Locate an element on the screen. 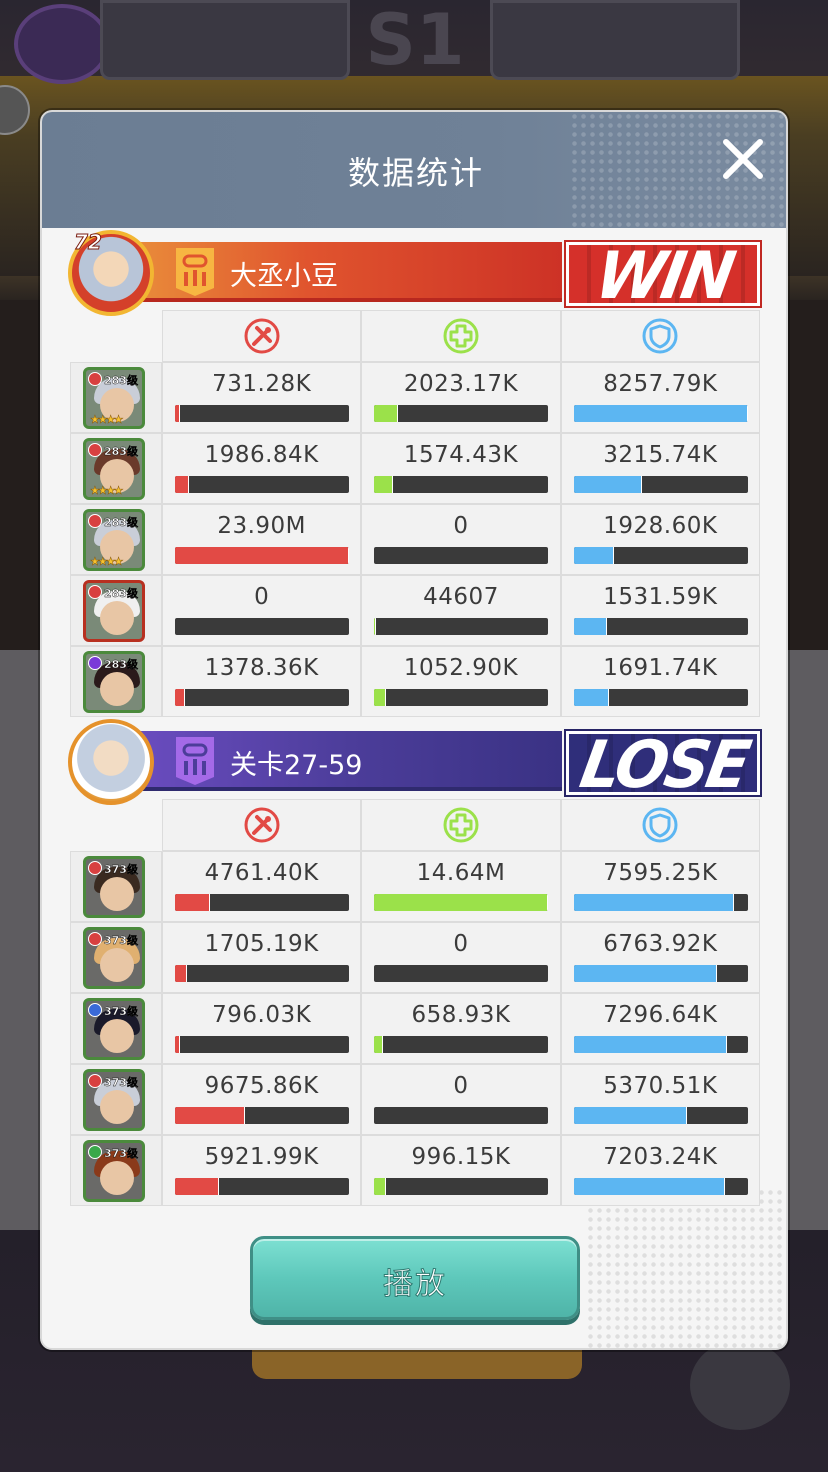 The height and width of the screenshot is (1472, 828). damage-cell: 1986.84K is located at coordinates (262, 468).